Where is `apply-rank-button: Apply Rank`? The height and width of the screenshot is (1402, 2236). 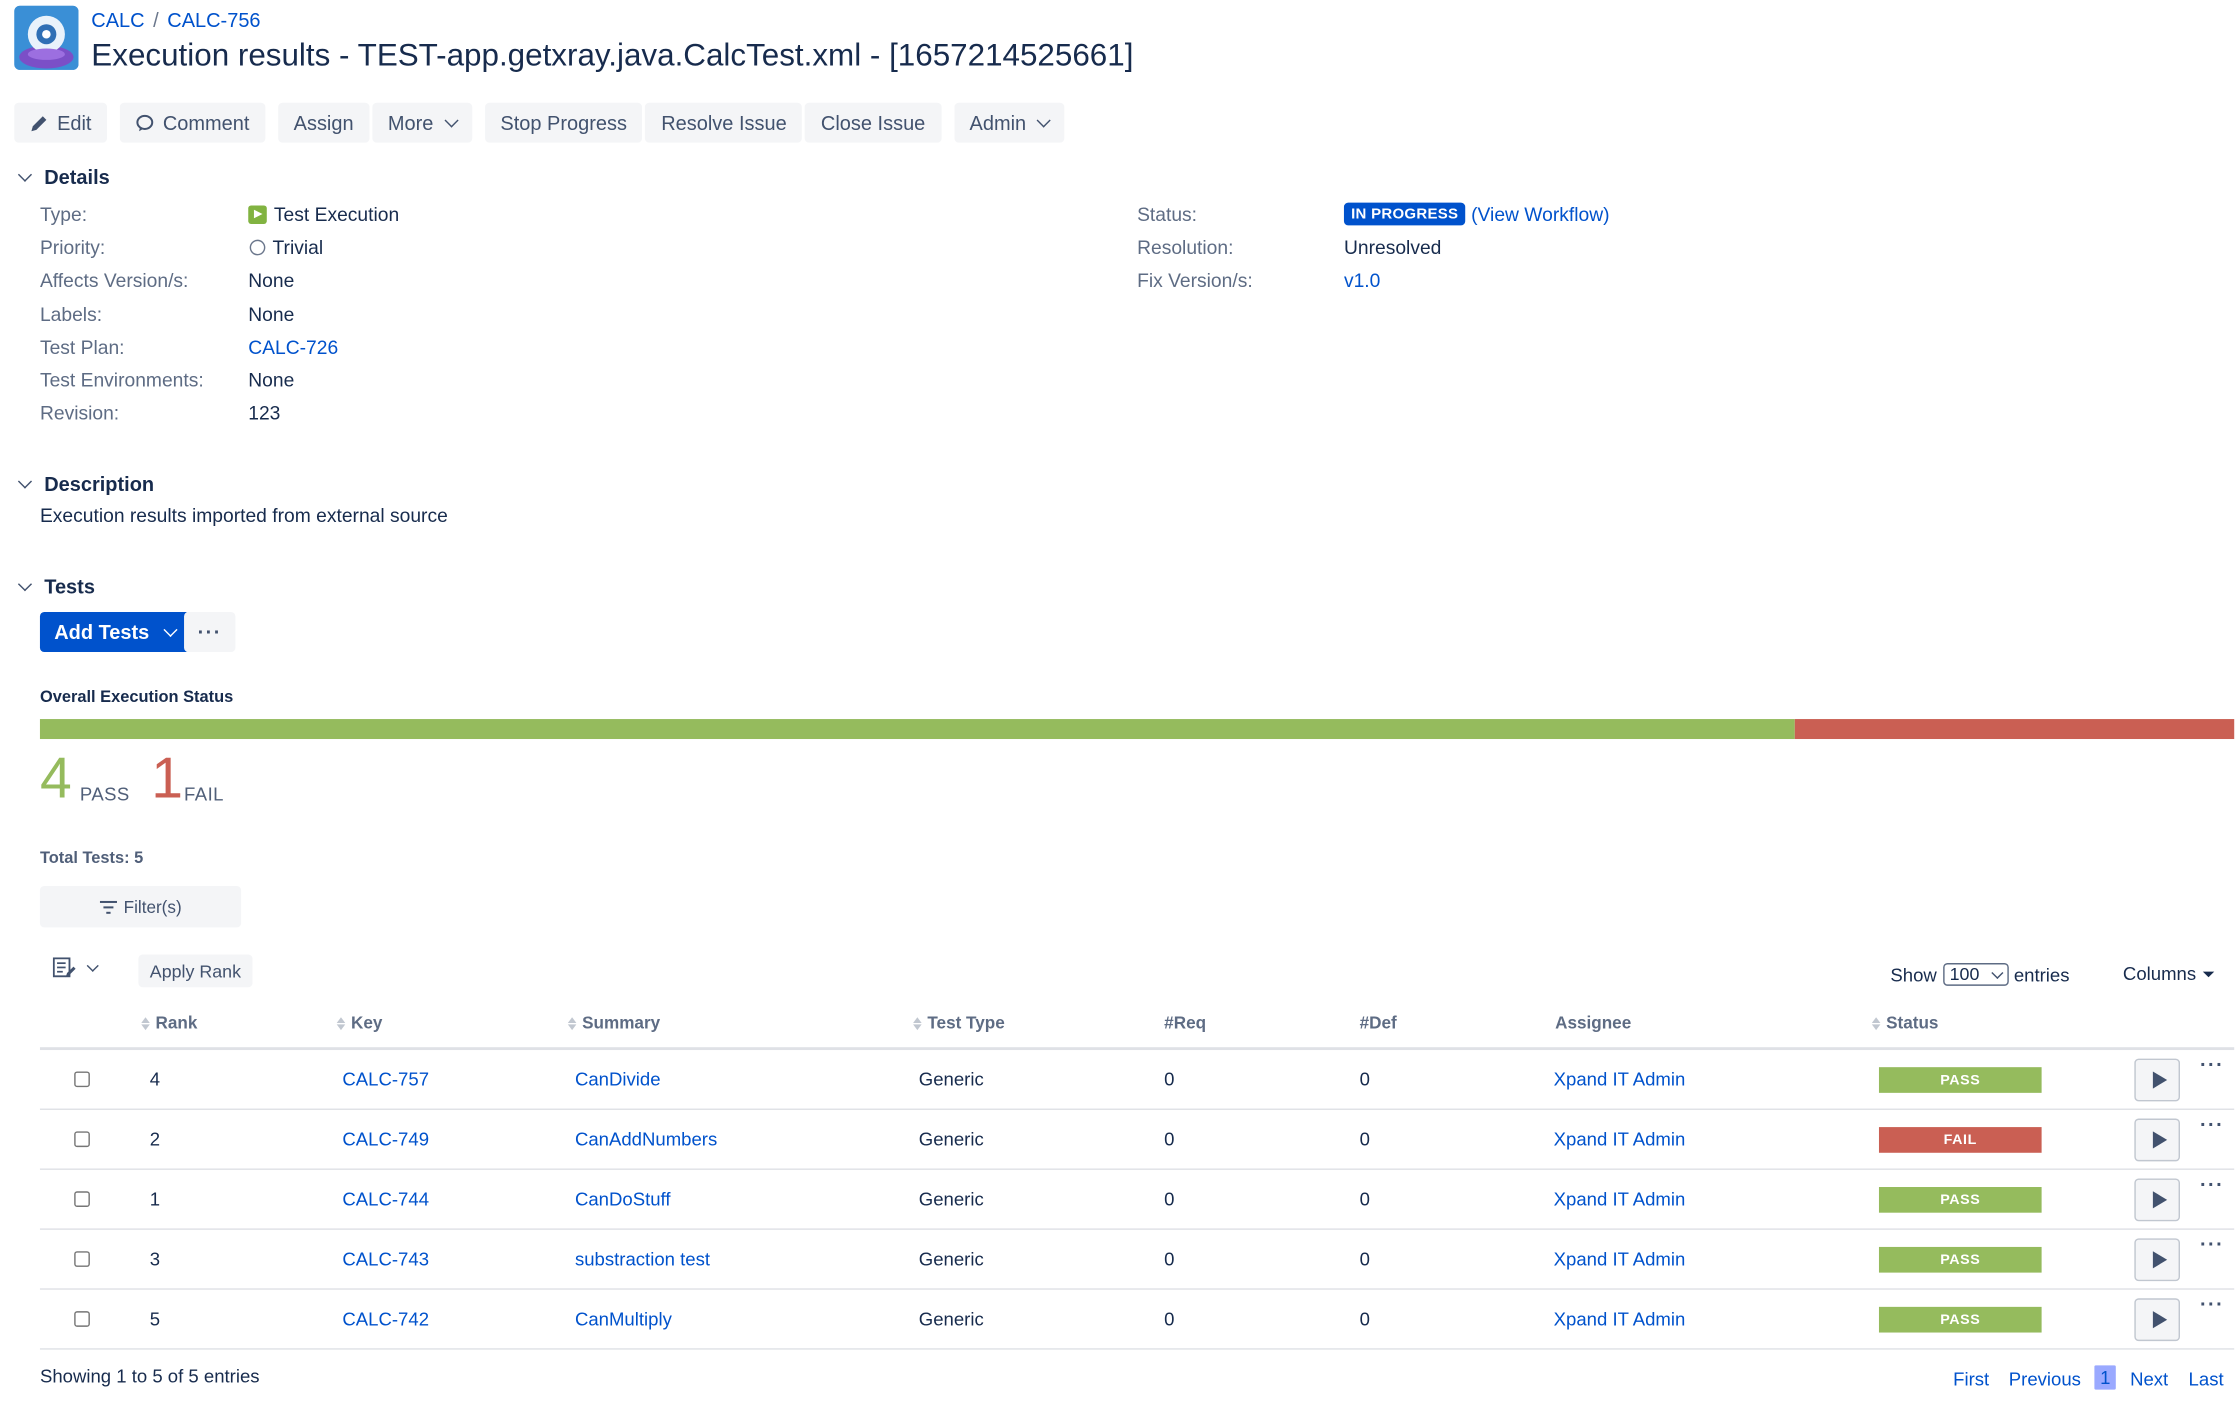
apply-rank-button: Apply Rank is located at coordinates (195, 971).